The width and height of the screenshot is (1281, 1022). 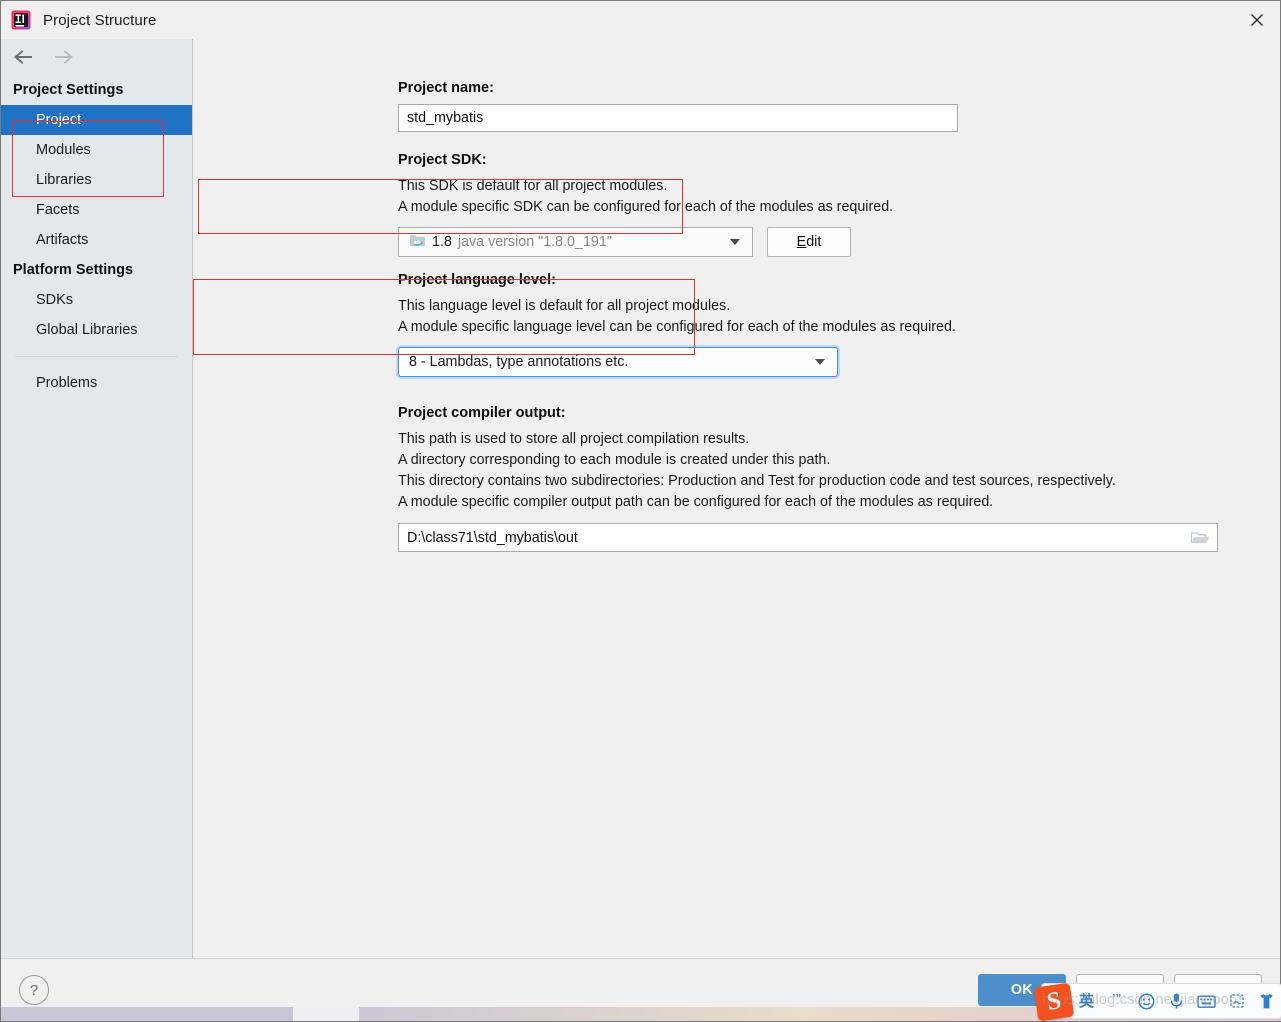 I want to click on sidebar-item-modules: Modules, so click(x=96, y=150).